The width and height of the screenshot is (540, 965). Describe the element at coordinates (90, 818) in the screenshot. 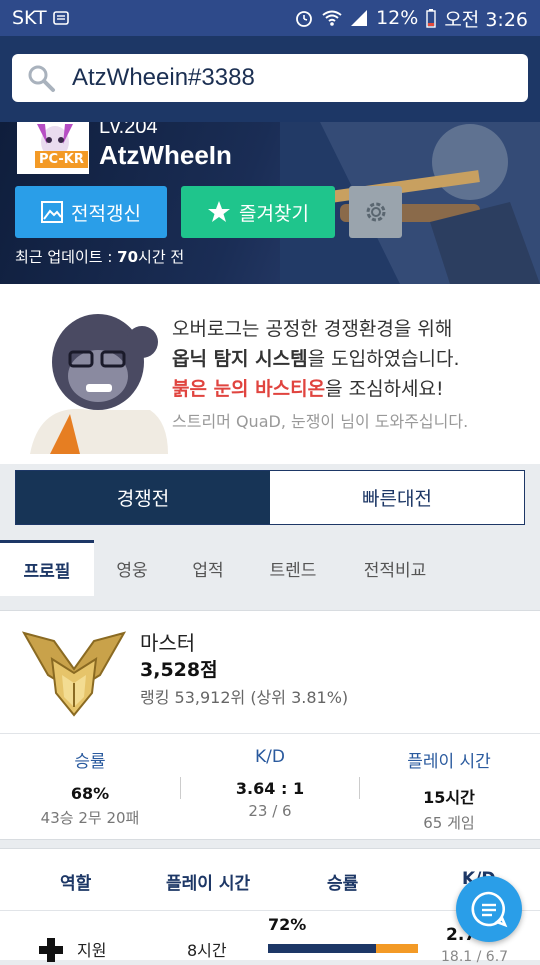

I see `stat-sub: 43승 2무 20패` at that location.